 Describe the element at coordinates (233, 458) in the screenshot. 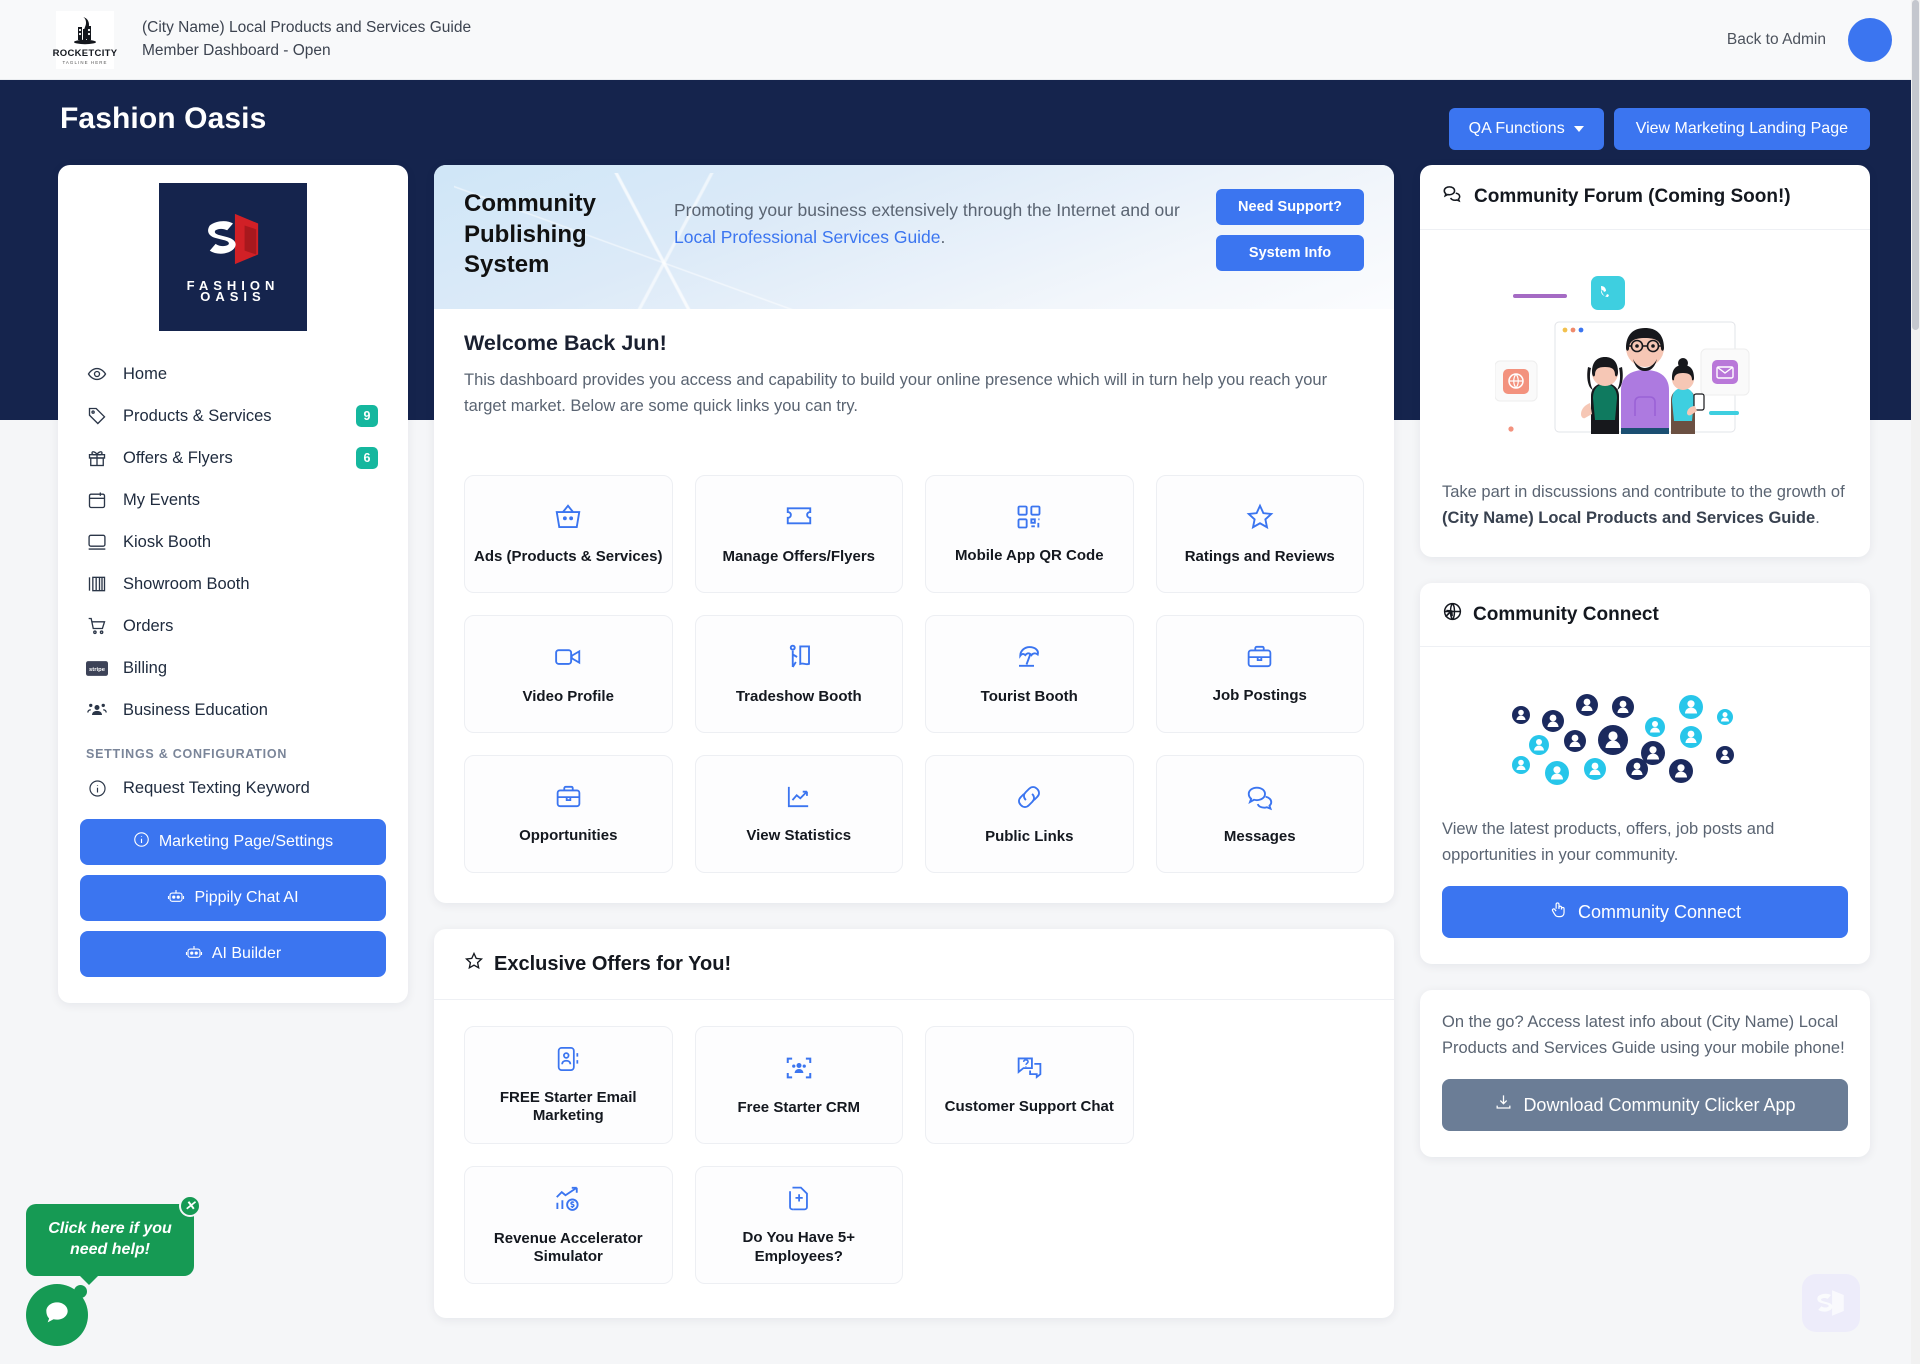

I see `sidebar-item-offers-flyers: Offers & Flyers 6` at that location.